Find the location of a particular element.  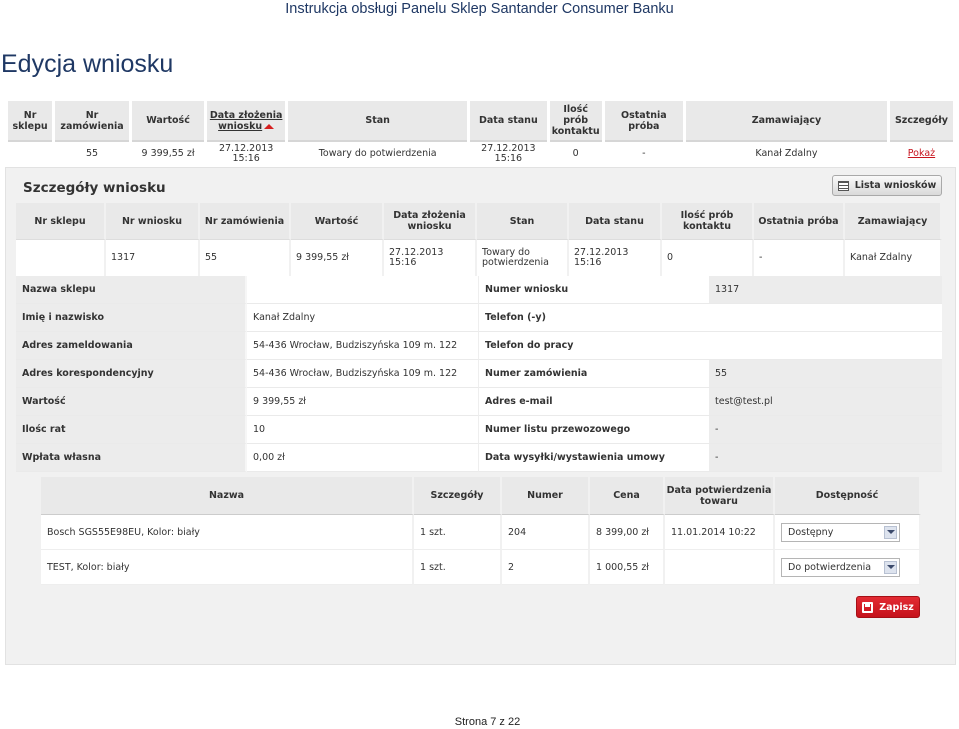

save-button: Zapisz is located at coordinates (888, 607).